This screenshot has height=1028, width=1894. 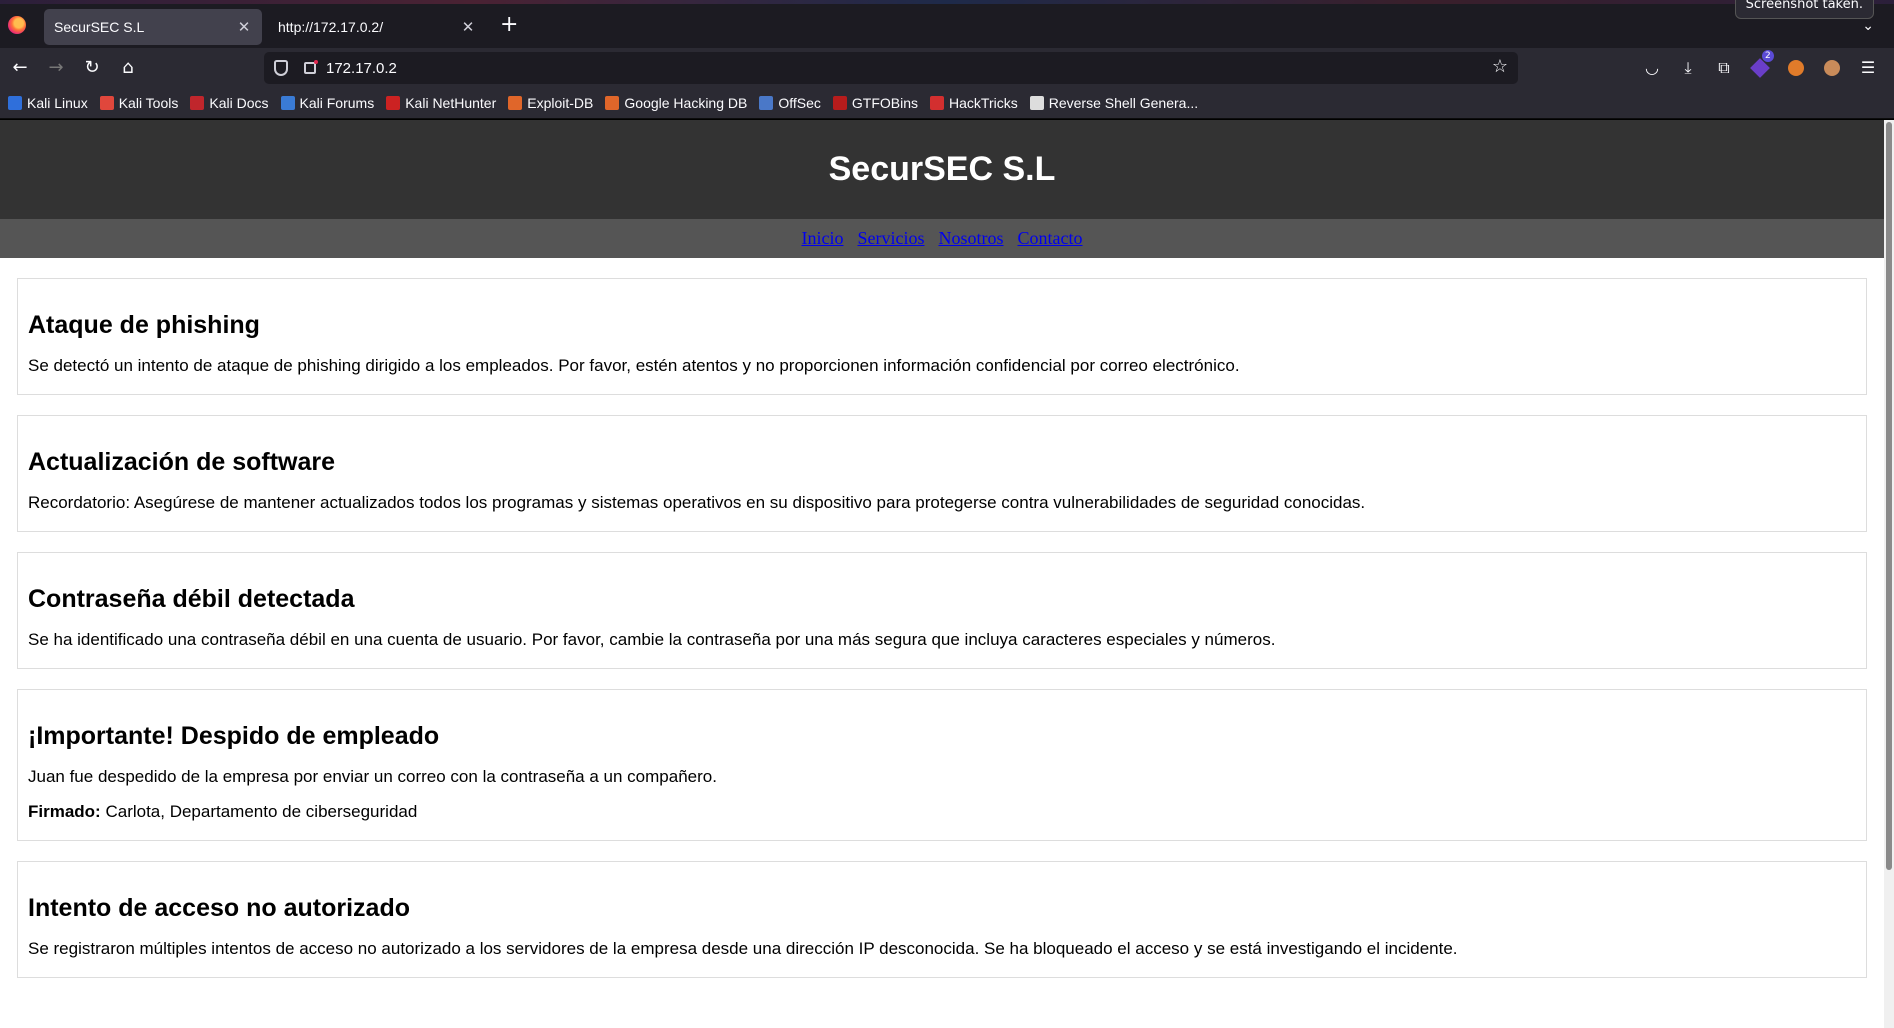 What do you see at coordinates (287, 103) in the screenshot?
I see `kali-forums-icon` at bounding box center [287, 103].